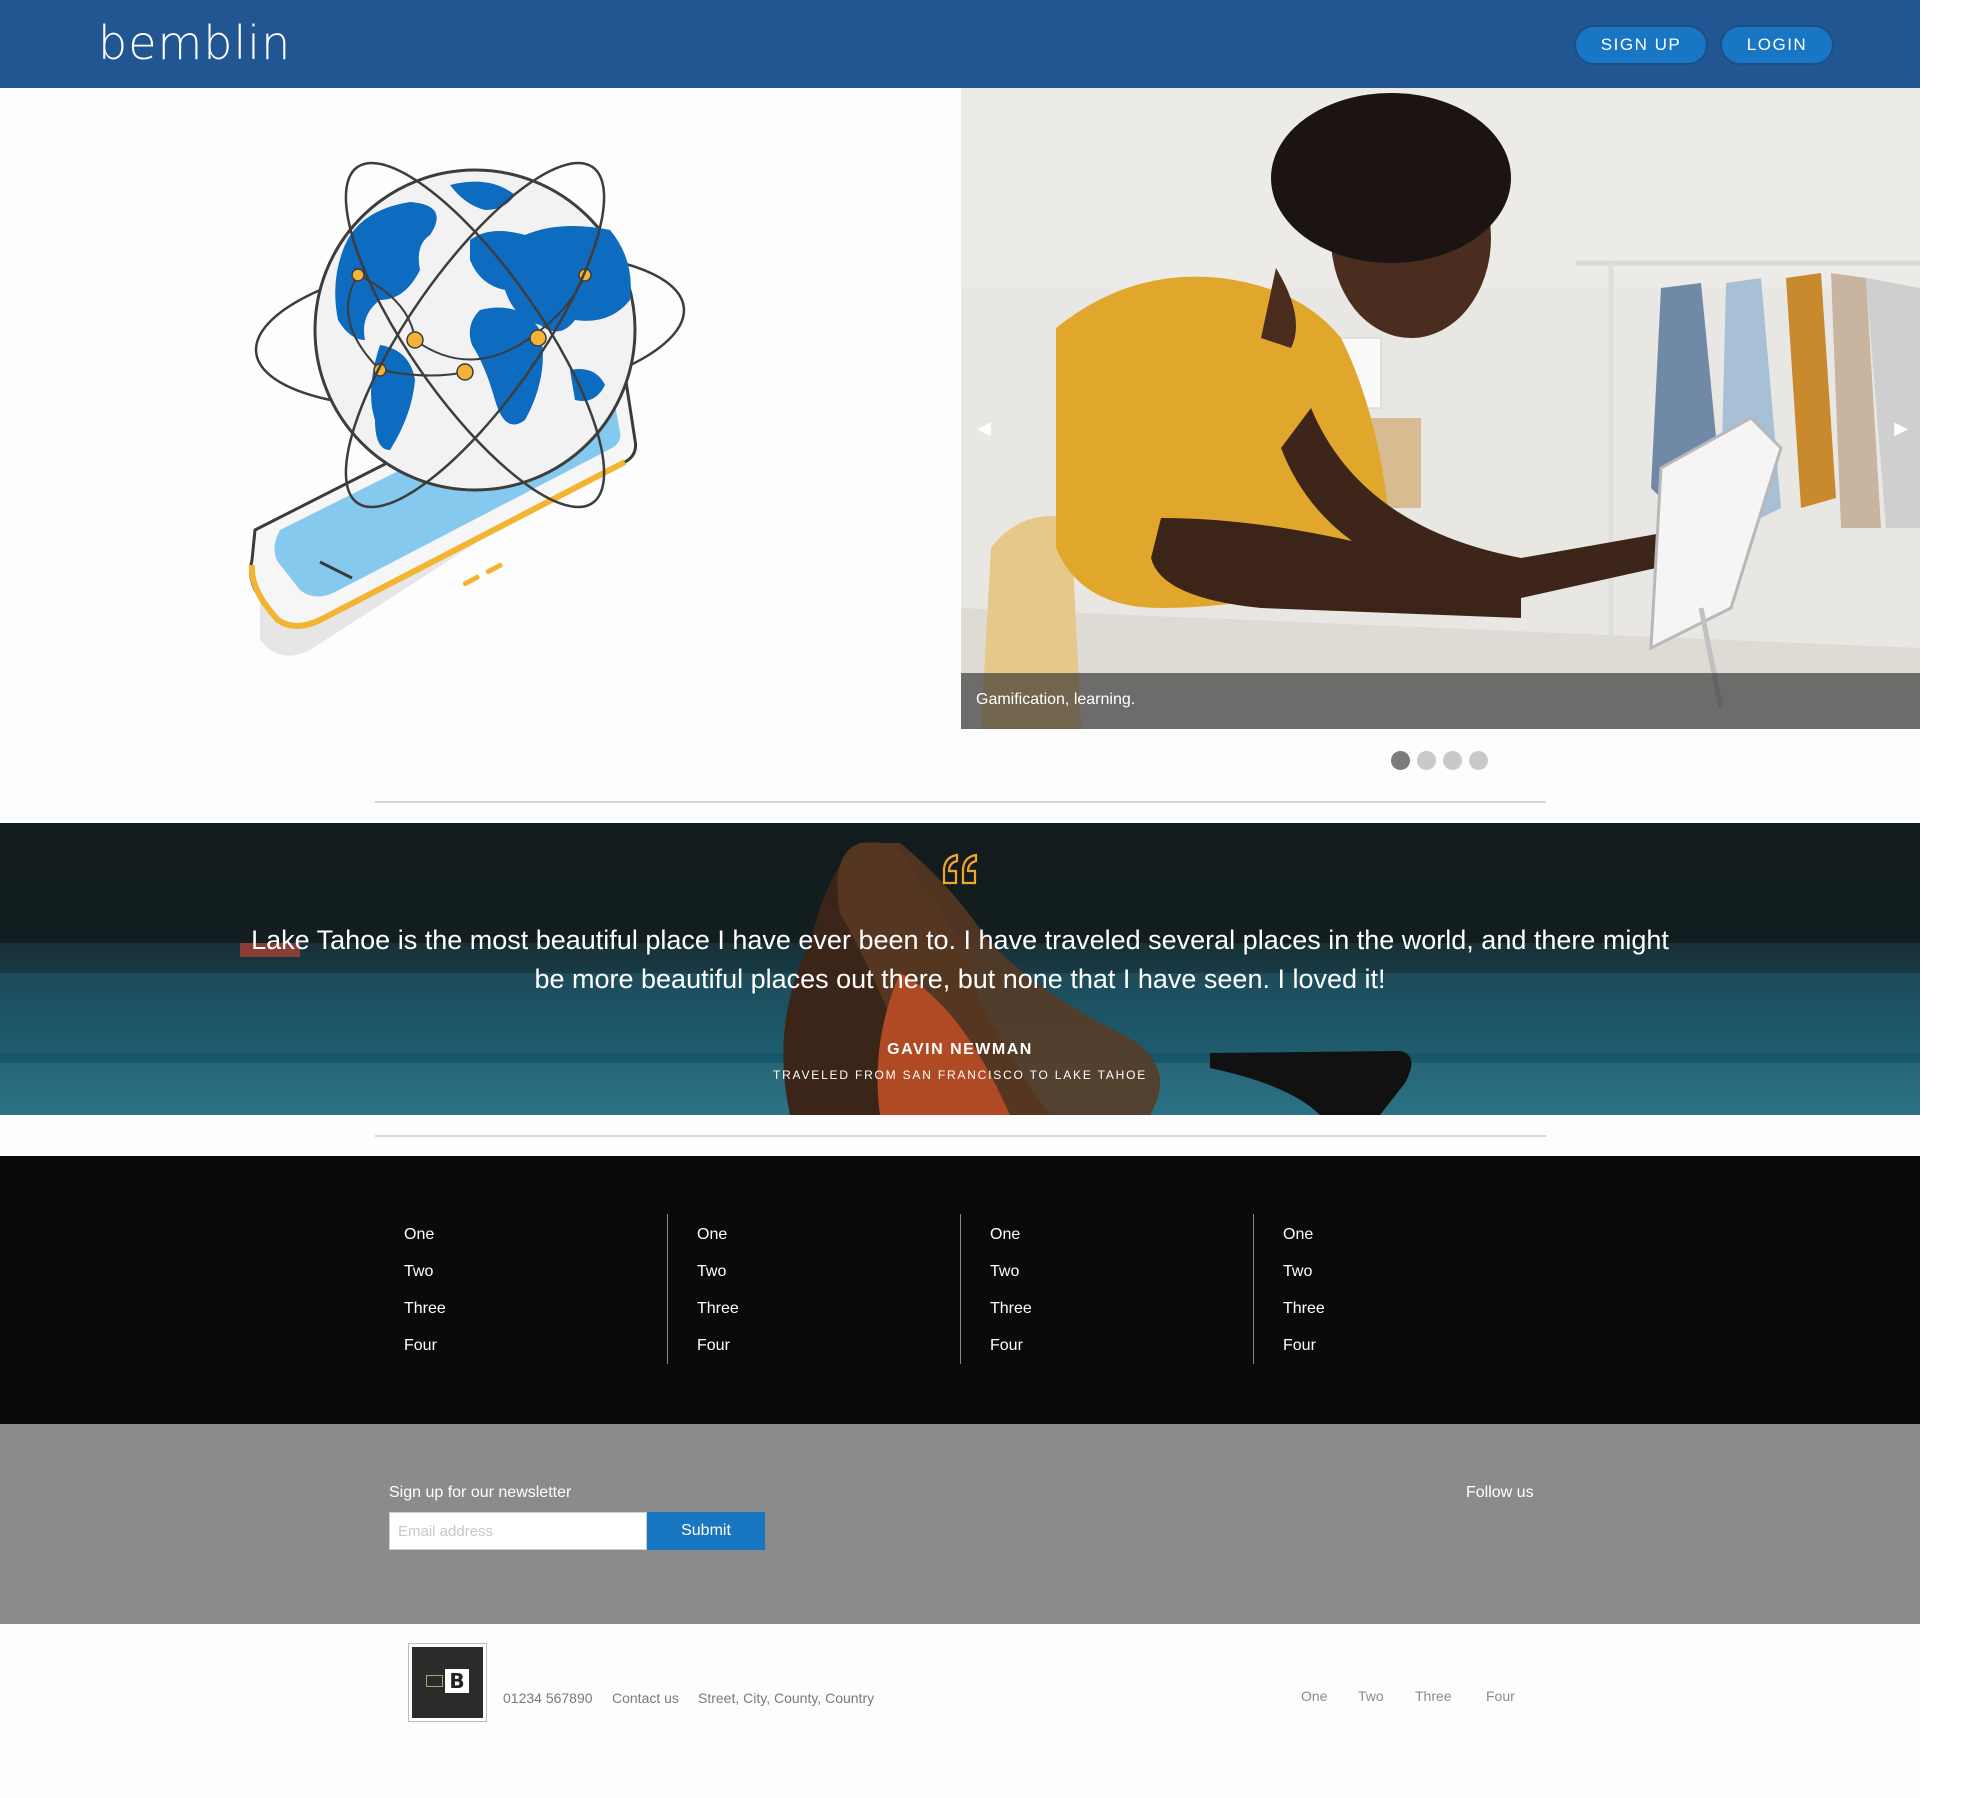 The image size is (1966, 1798). Describe the element at coordinates (518, 1531) in the screenshot. I see `email-field` at that location.